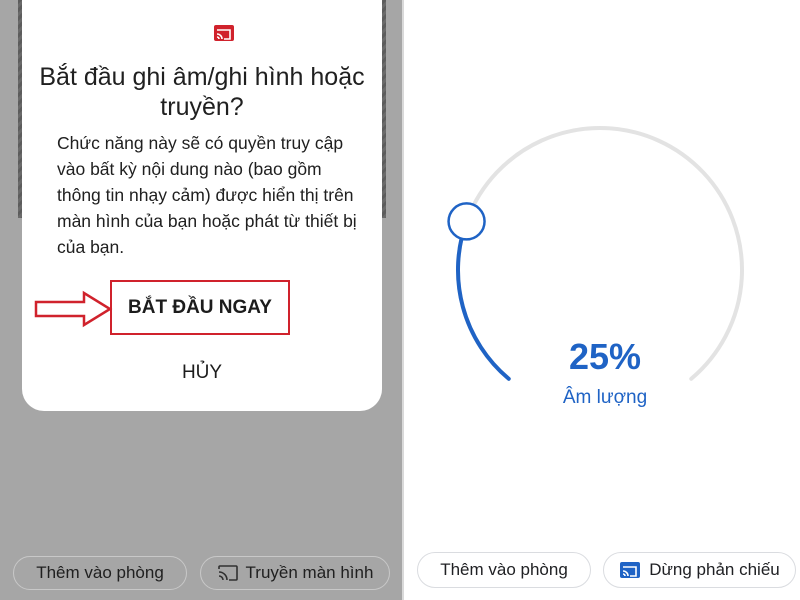 The image size is (800, 600). What do you see at coordinates (605, 356) in the screenshot?
I see `volume-percentage: 25%` at bounding box center [605, 356].